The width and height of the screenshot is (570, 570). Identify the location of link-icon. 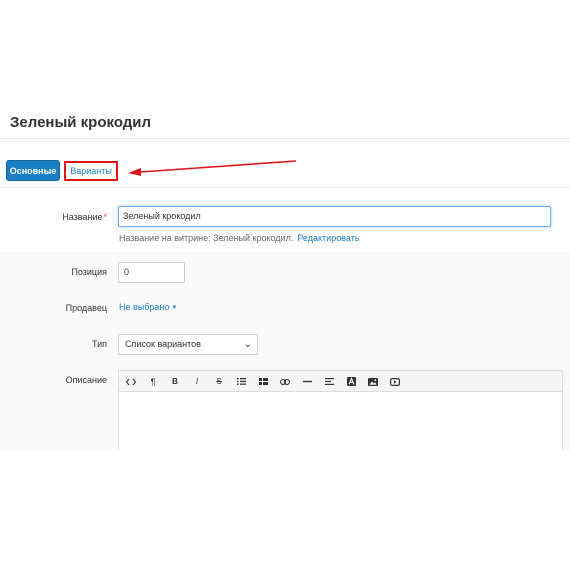
(285, 381).